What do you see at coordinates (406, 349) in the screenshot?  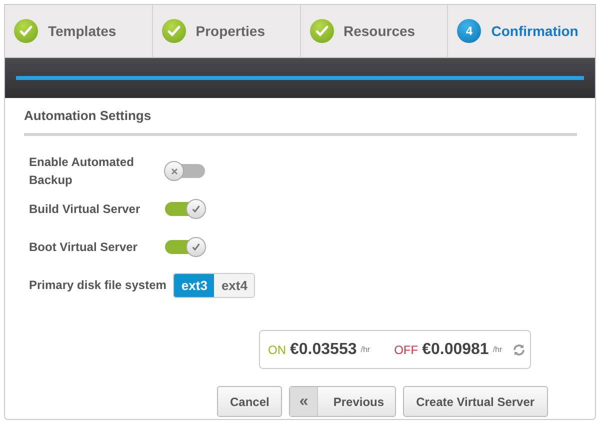 I see `off-label: OFF` at bounding box center [406, 349].